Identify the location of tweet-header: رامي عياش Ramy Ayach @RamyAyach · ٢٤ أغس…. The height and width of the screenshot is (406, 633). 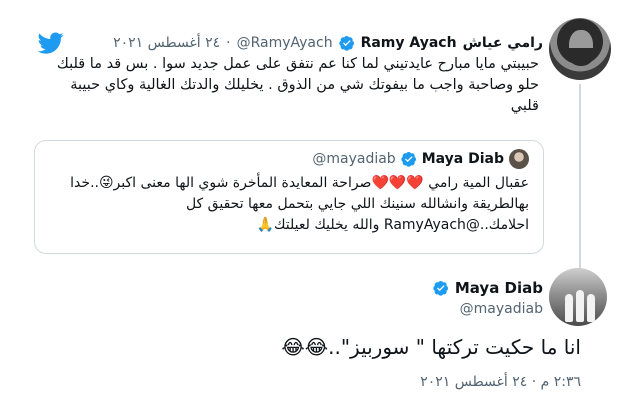
(328, 43).